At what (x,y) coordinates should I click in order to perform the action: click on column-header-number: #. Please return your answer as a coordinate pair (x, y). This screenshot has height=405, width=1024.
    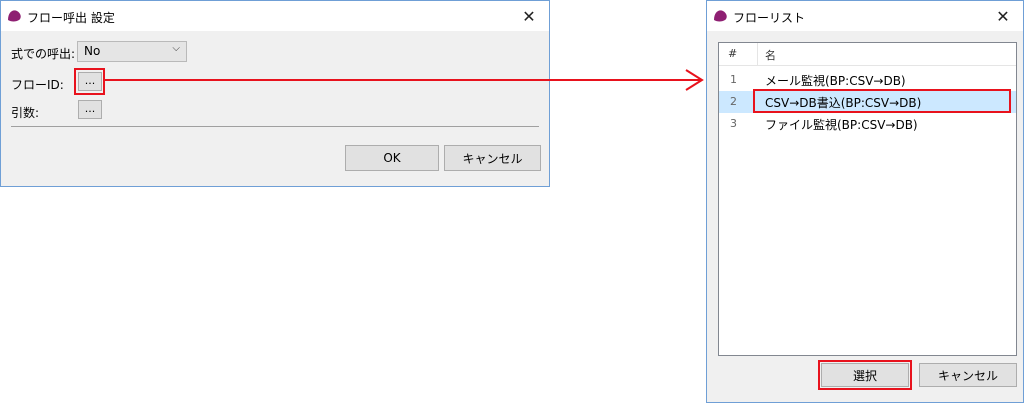
    Looking at the image, I should click on (732, 53).